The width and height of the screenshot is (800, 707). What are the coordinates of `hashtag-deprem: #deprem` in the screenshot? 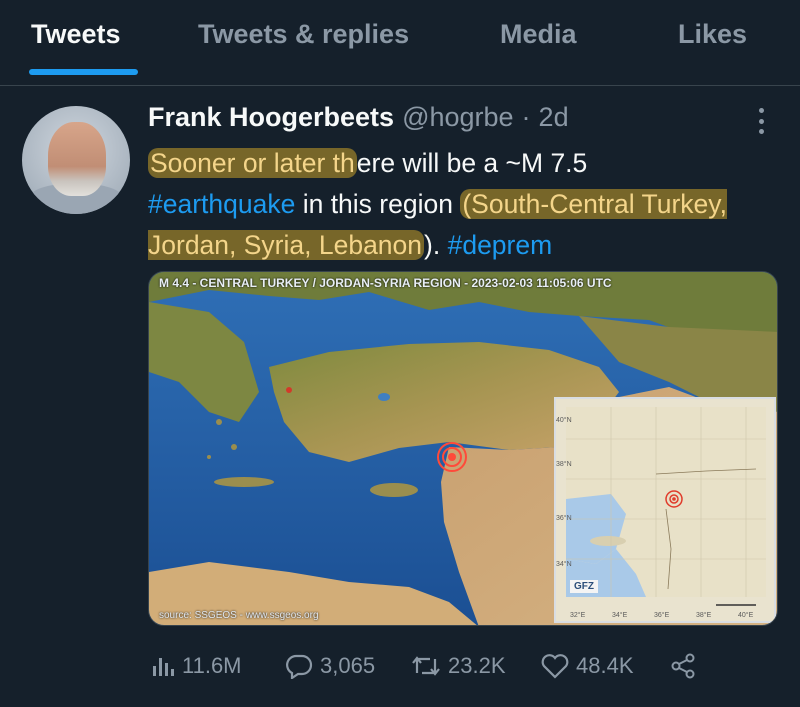 It's located at (500, 245).